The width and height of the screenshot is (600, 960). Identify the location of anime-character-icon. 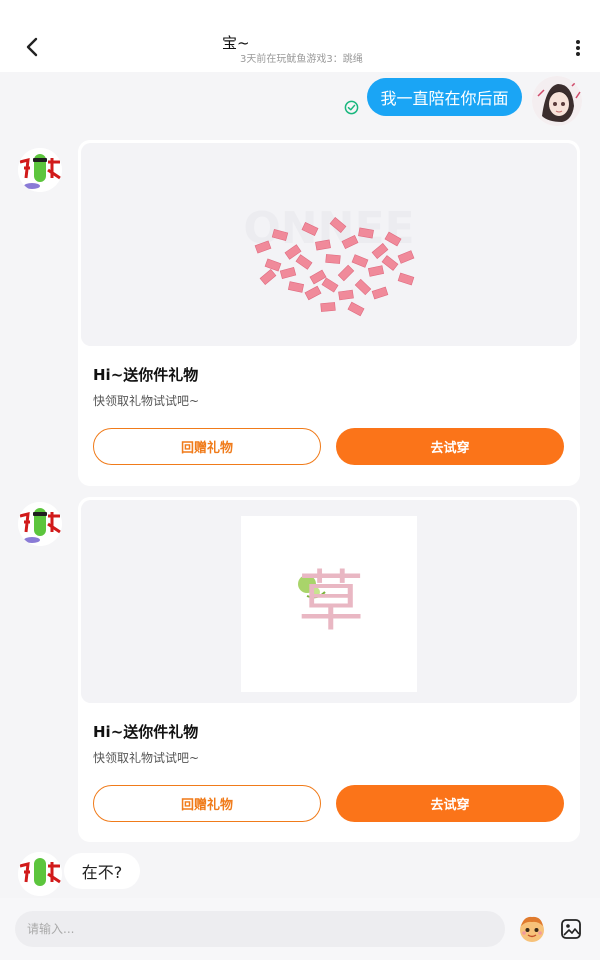
(557, 101).